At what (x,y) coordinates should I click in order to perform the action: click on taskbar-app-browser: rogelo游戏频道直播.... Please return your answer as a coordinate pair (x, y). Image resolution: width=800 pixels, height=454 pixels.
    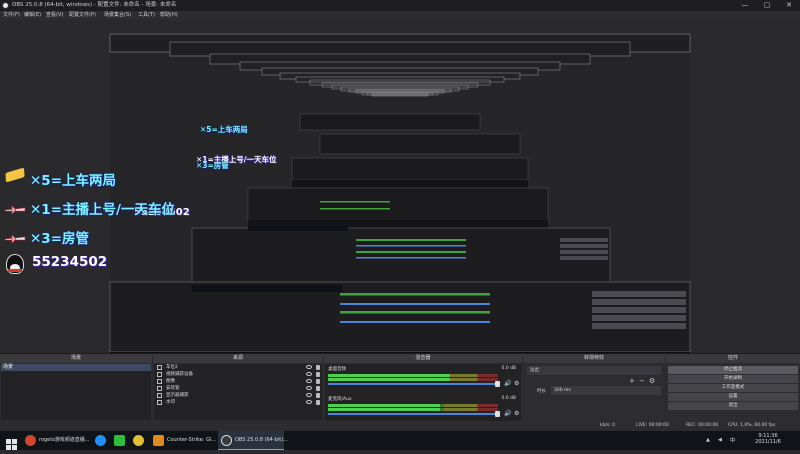
    Looking at the image, I should click on (56, 440).